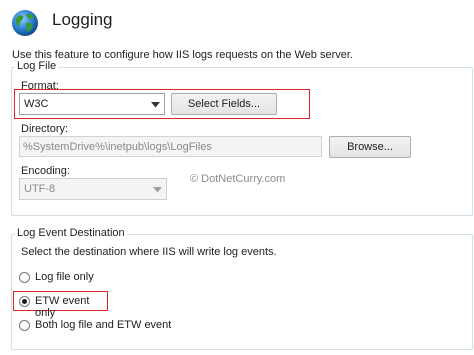 This screenshot has width=474, height=355. What do you see at coordinates (82, 19) in the screenshot?
I see `page-title: Logging` at bounding box center [82, 19].